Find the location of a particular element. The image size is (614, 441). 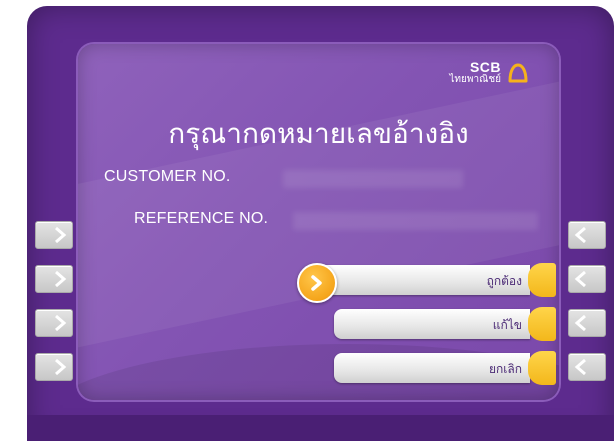

edit-button-label: แก้ไข is located at coordinates (507, 325).